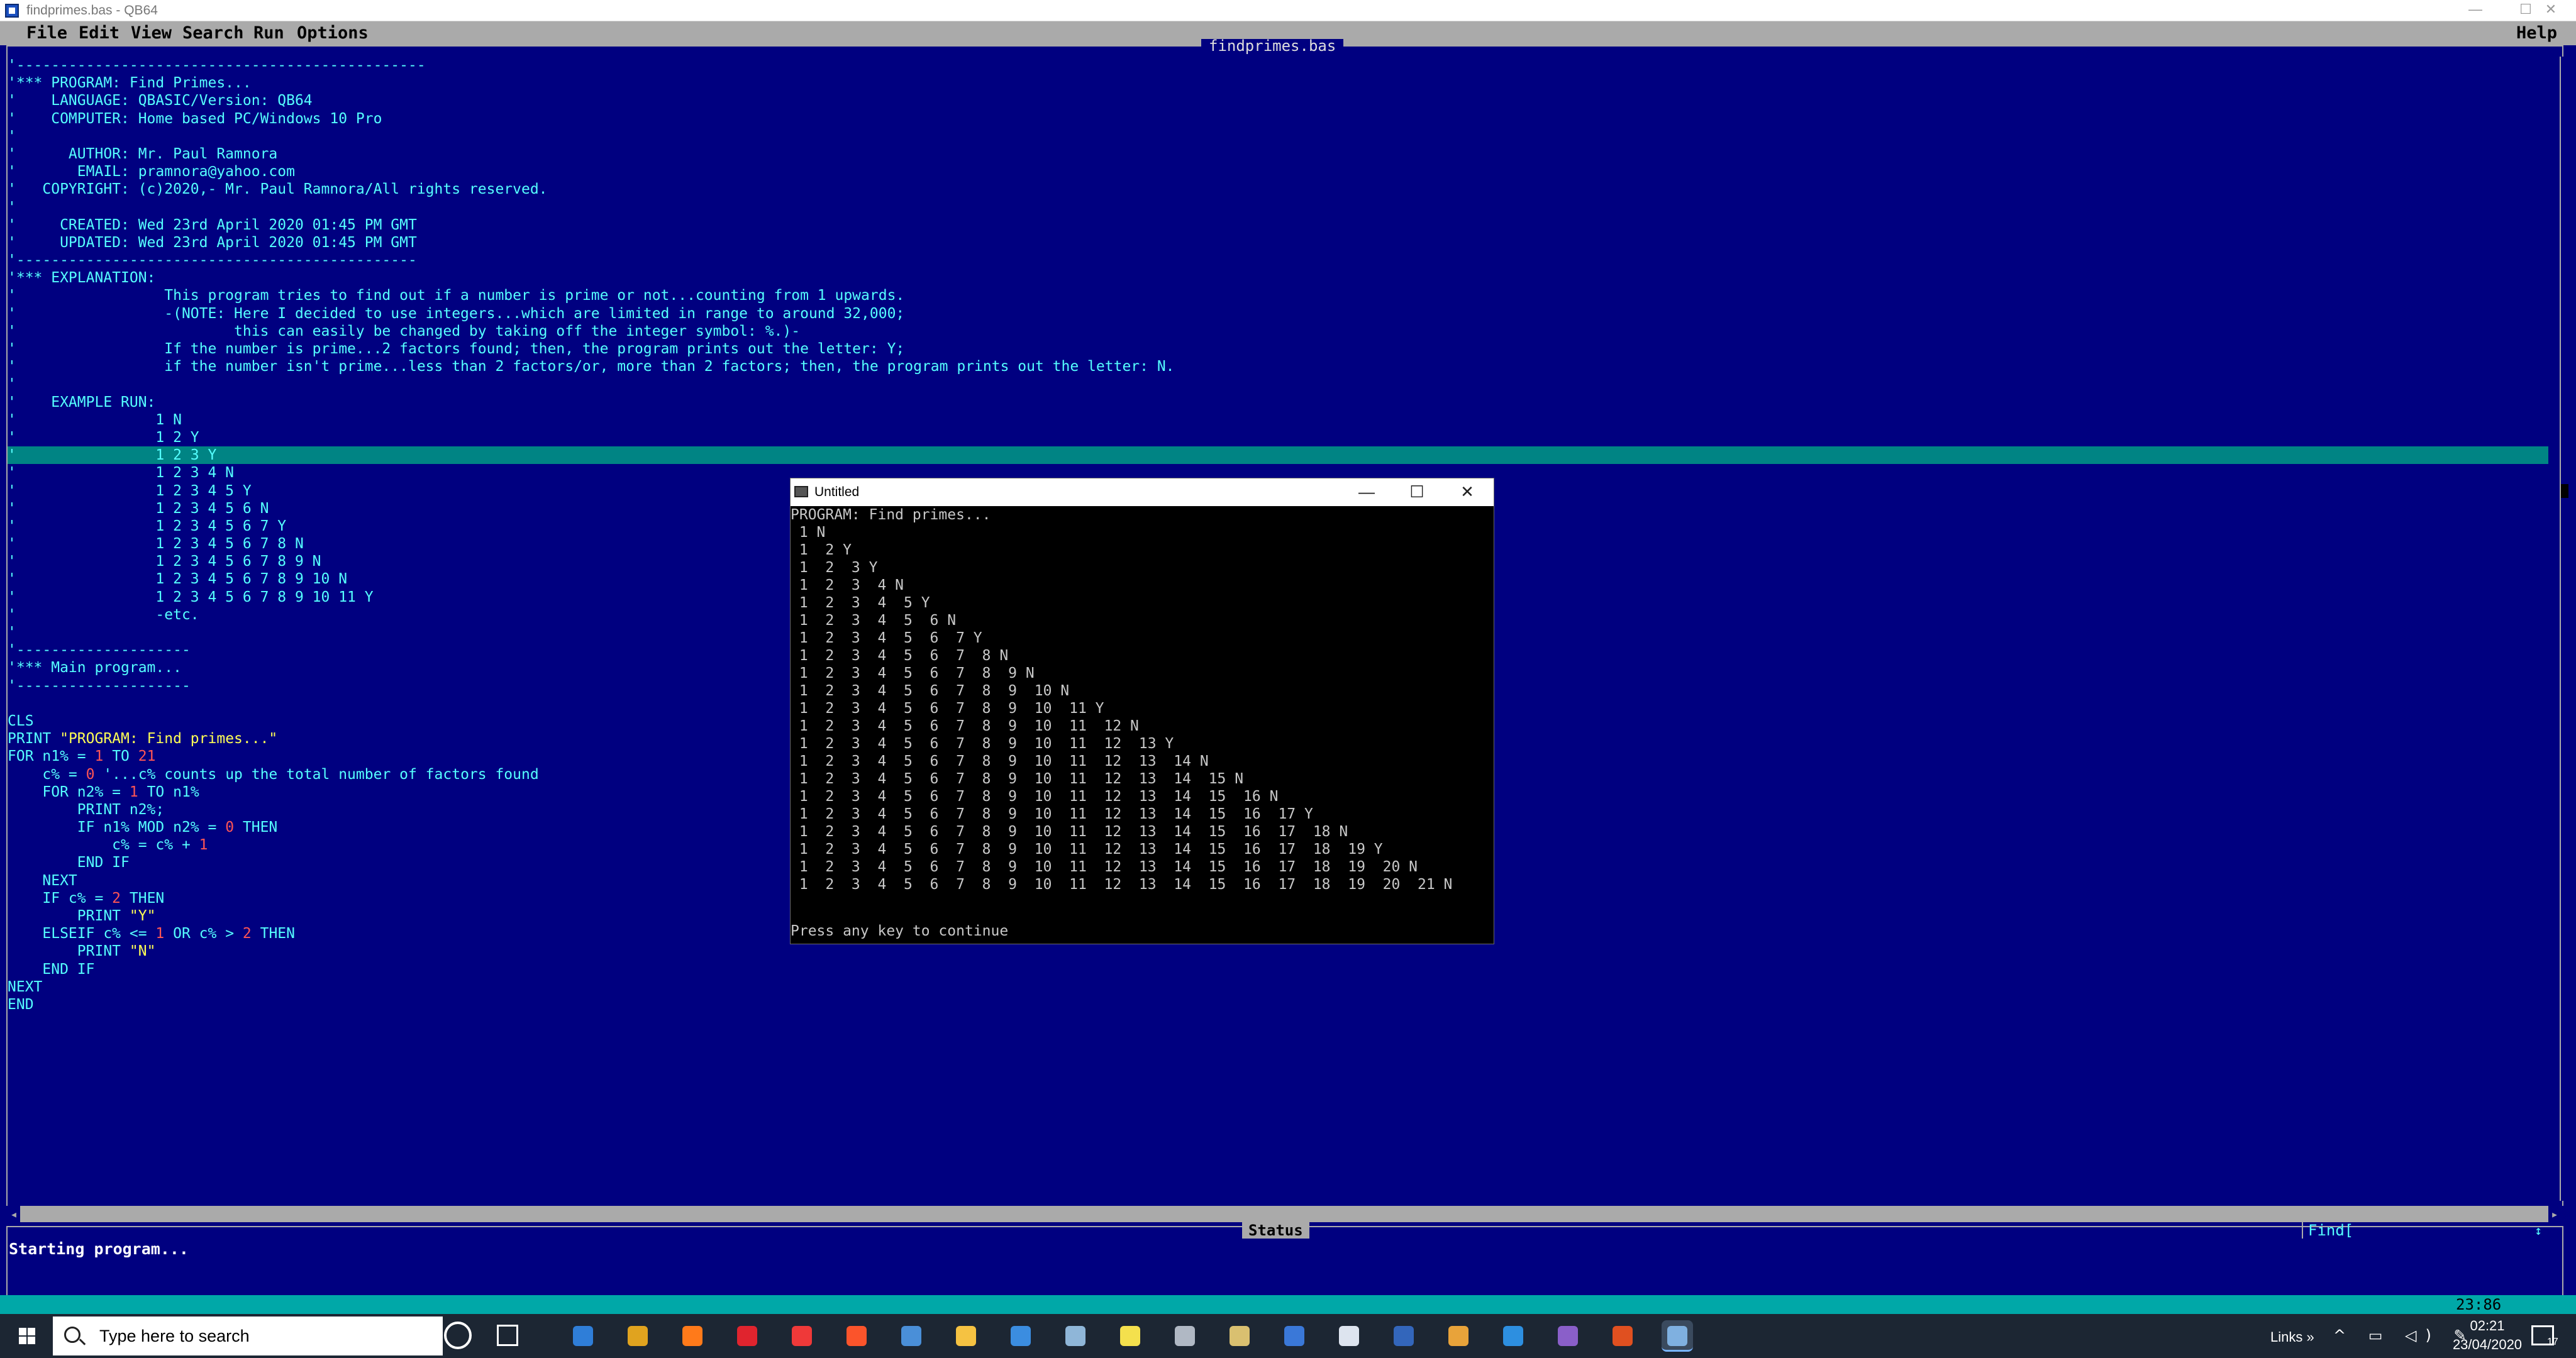 This screenshot has width=2576, height=1358. I want to click on code-token: ' 1 2 3 4 5 6 7 8 9 10 N, so click(178, 579).